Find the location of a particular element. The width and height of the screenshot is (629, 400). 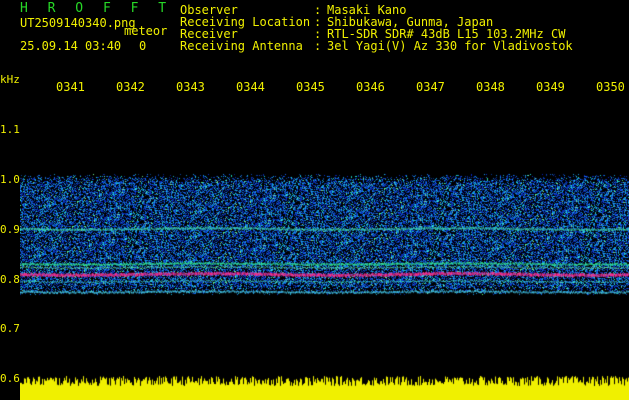

y-tick-0-6: 0.6 is located at coordinates (10, 378).